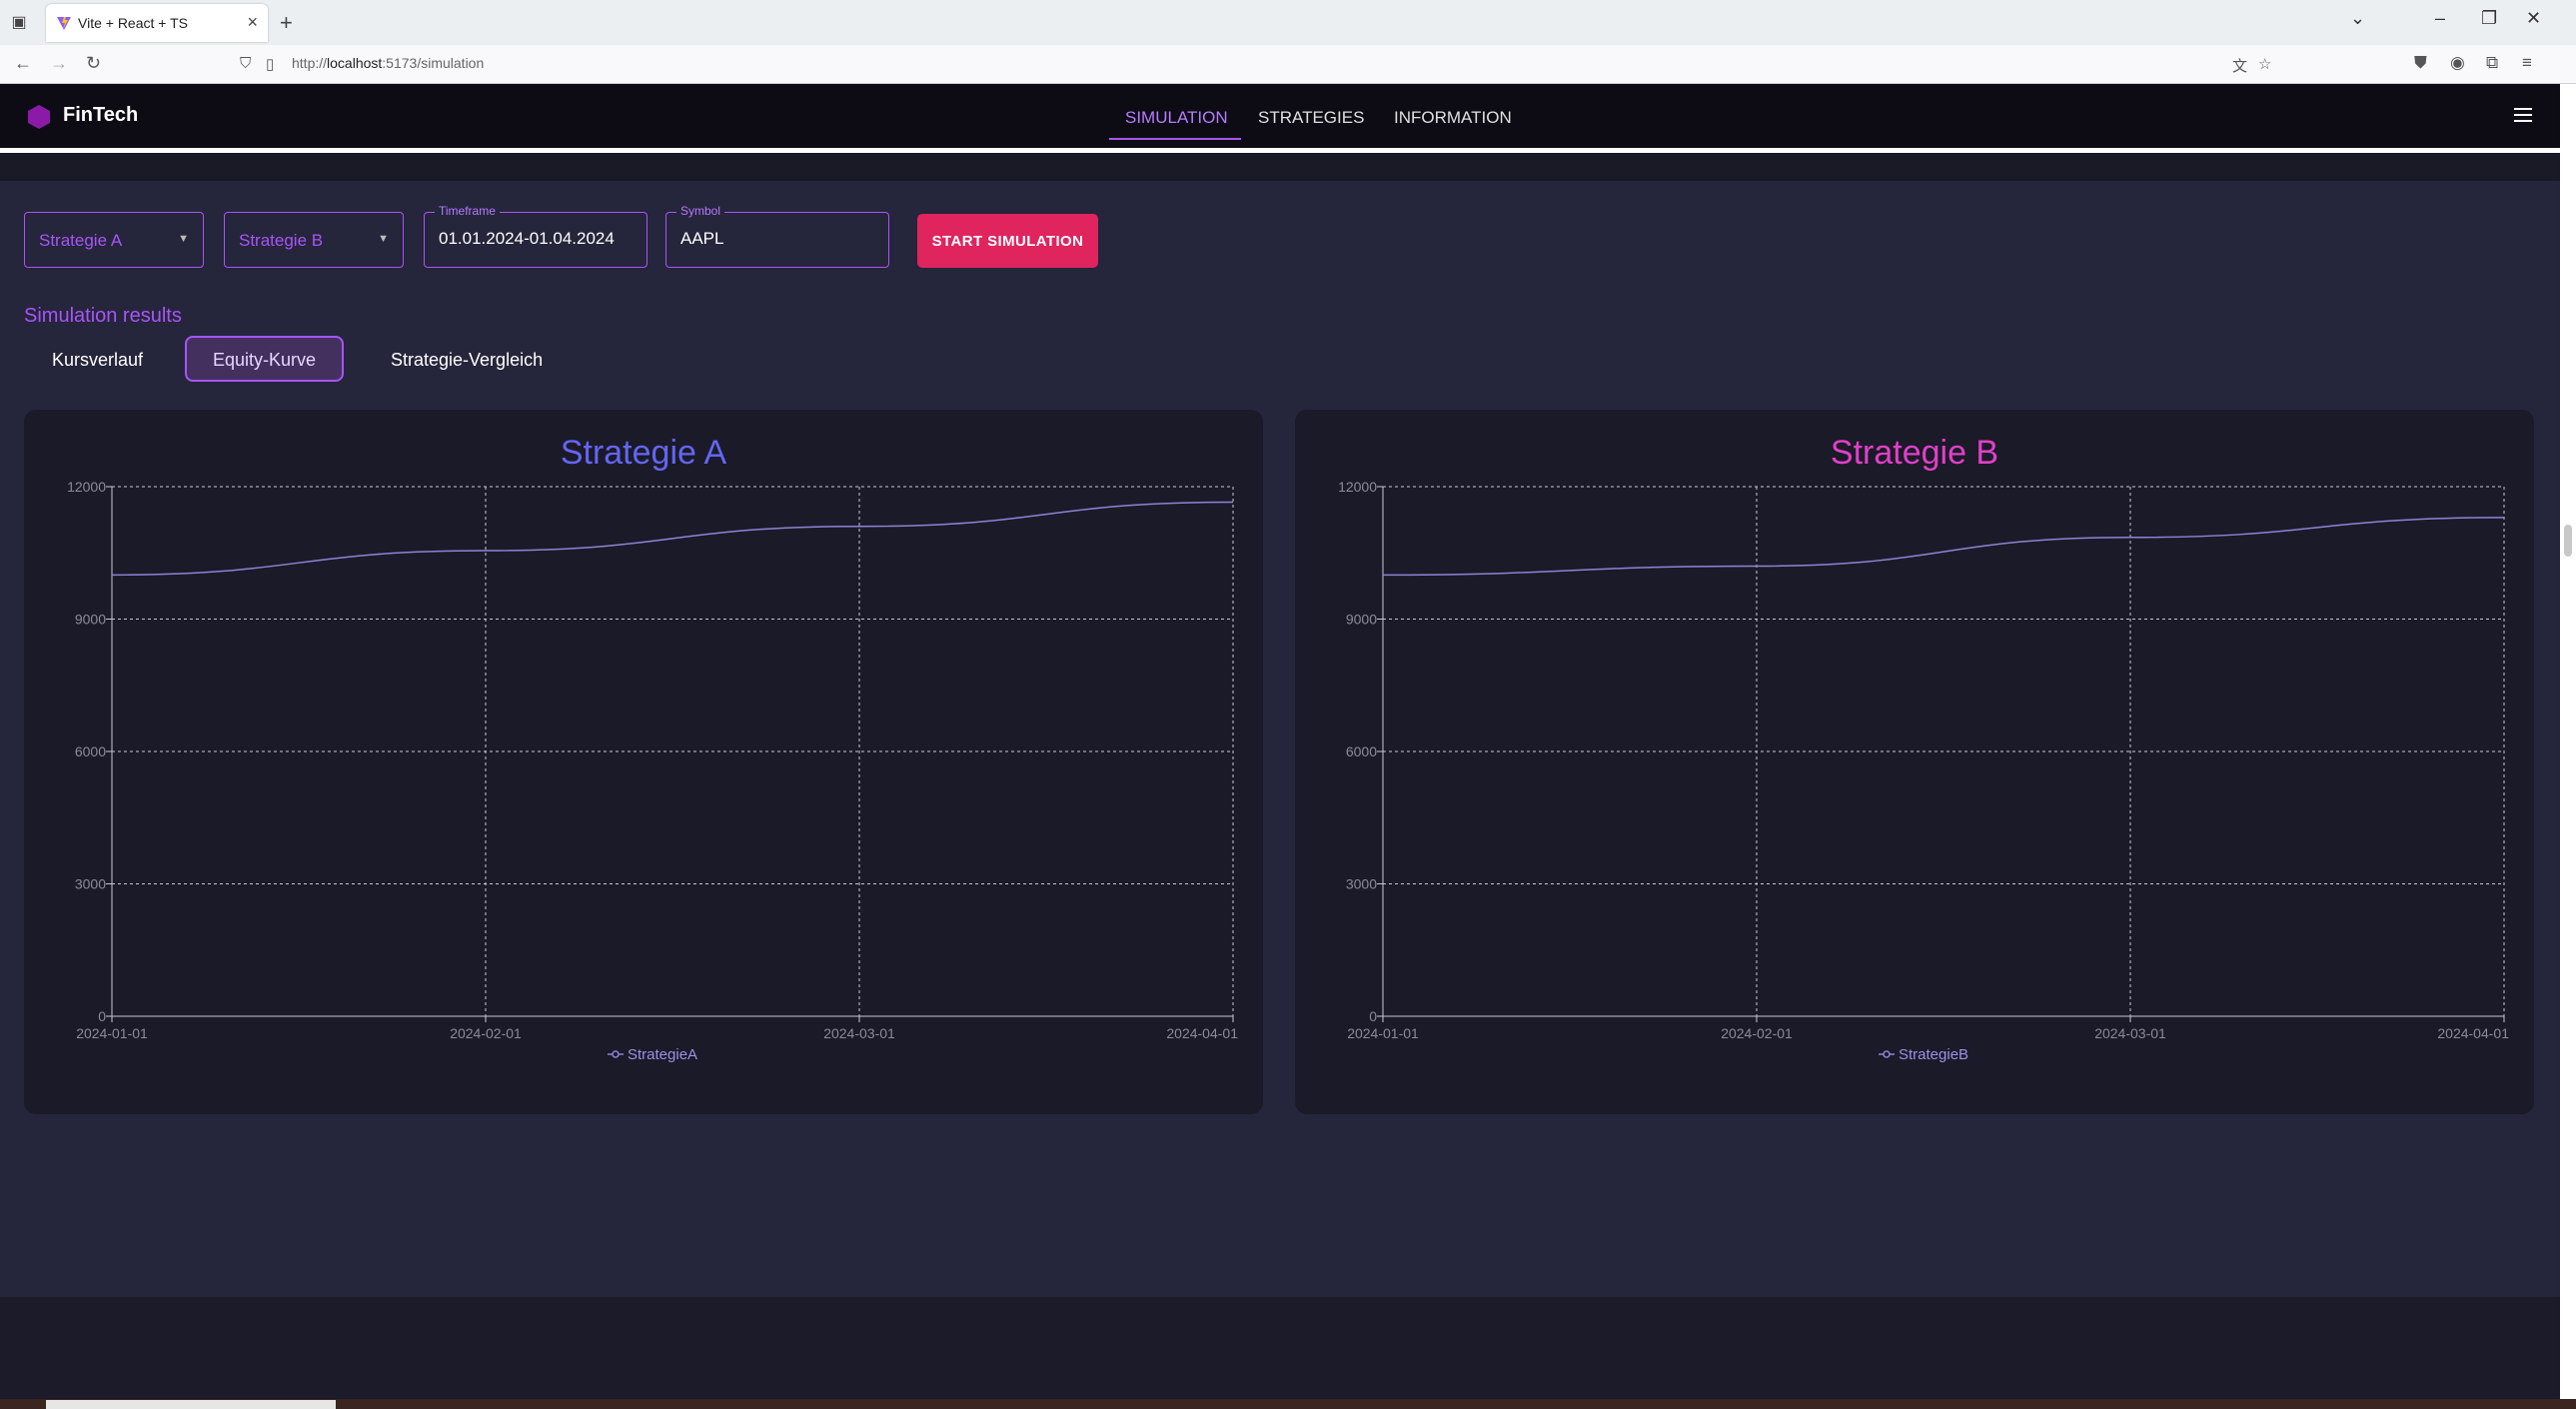  What do you see at coordinates (19, 23) in the screenshot?
I see `tab-list-icon: ▣` at bounding box center [19, 23].